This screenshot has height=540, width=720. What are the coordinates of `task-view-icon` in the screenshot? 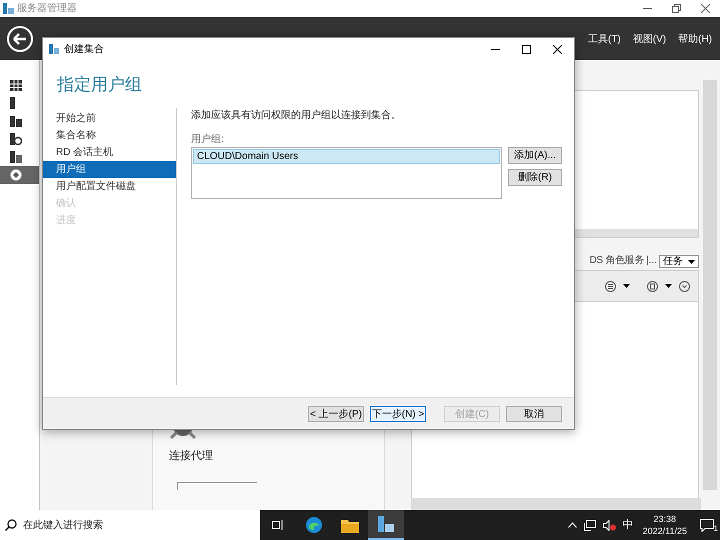 It's located at (278, 525).